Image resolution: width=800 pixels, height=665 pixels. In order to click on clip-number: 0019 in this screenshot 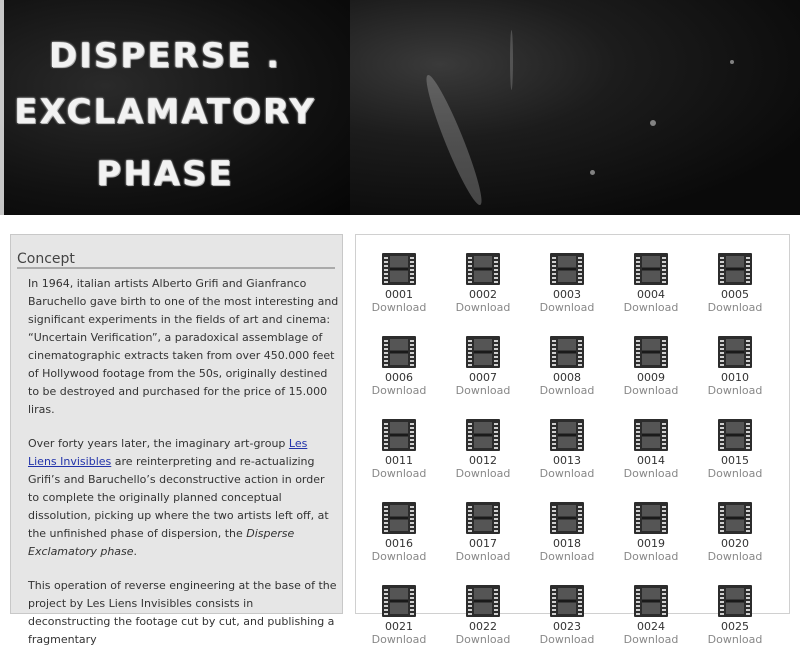, I will do `click(651, 543)`.